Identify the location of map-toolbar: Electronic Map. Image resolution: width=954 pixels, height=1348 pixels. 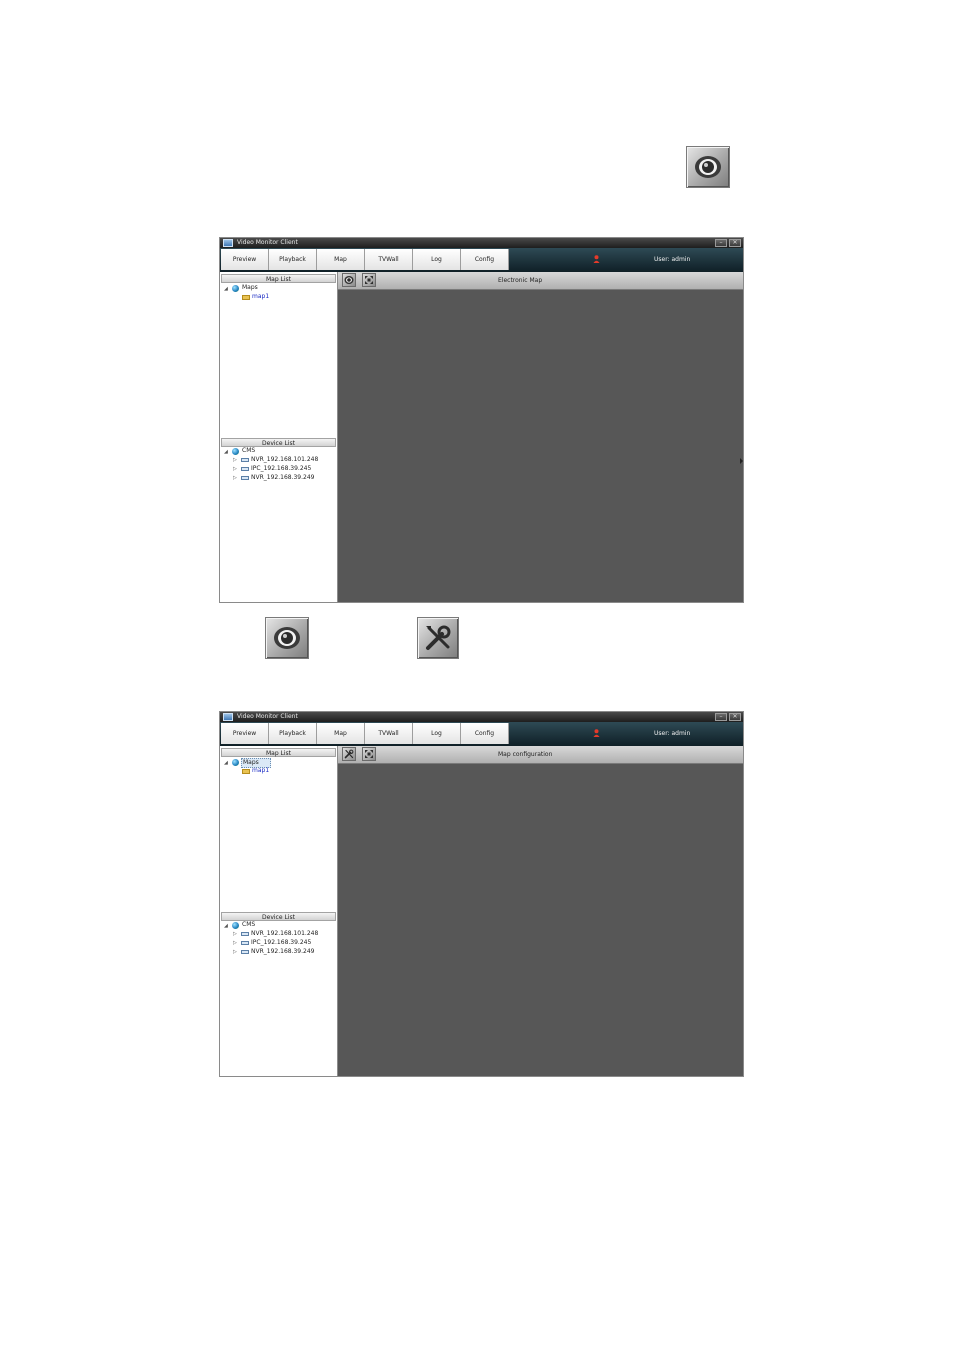
(540, 281).